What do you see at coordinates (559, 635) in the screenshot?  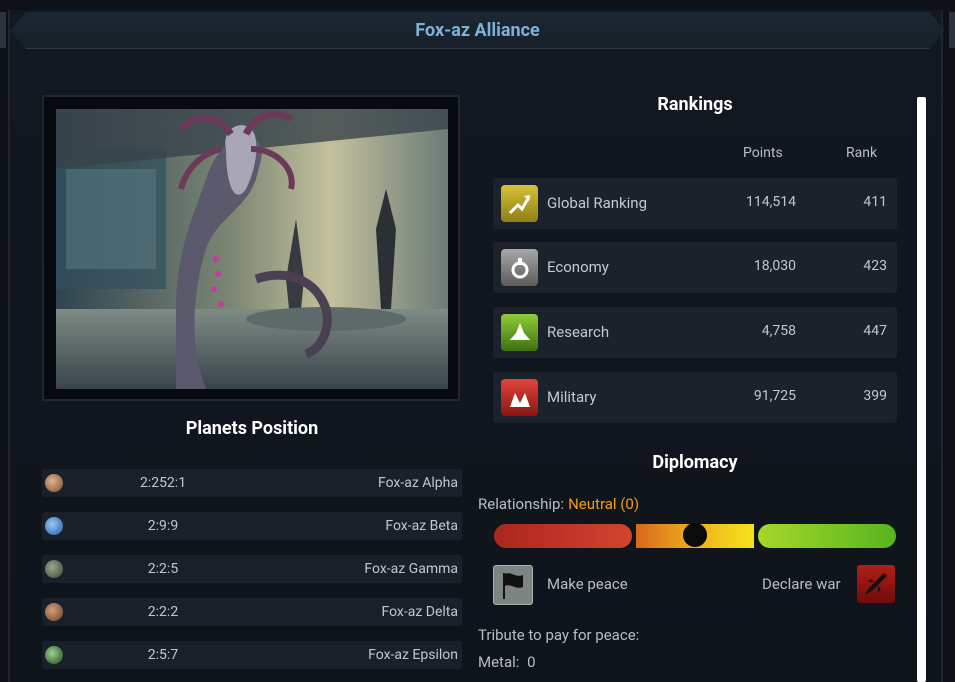 I see `tribute-label: Tribute to pay for peace:` at bounding box center [559, 635].